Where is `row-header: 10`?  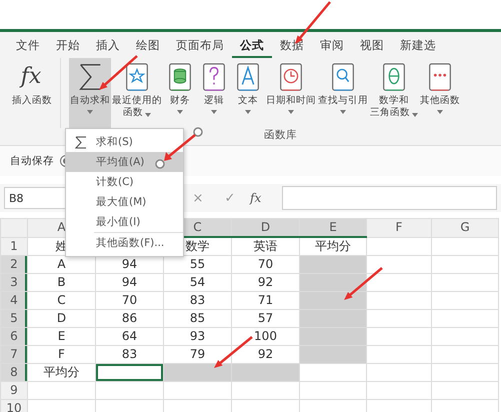
row-header: 10 is located at coordinates (14, 406).